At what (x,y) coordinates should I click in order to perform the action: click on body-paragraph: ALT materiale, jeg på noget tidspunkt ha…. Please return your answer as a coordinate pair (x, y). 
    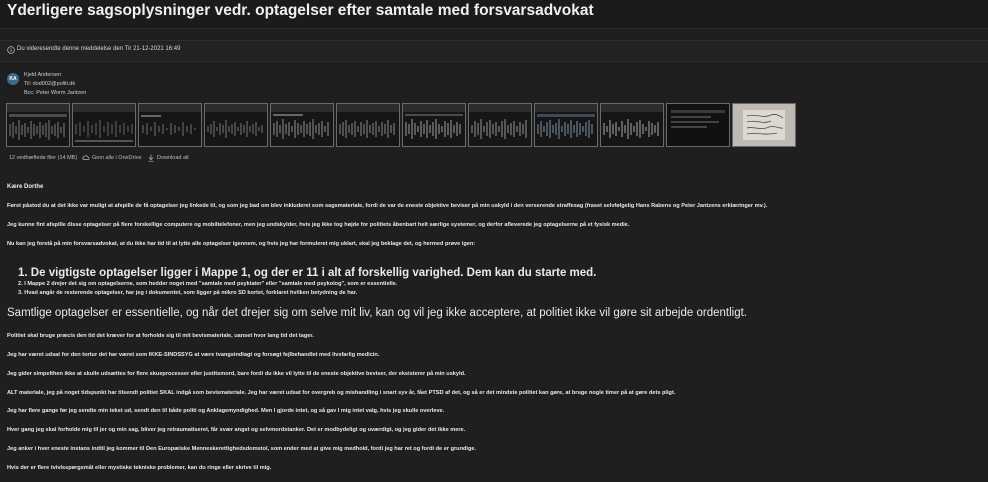
    Looking at the image, I should click on (341, 393).